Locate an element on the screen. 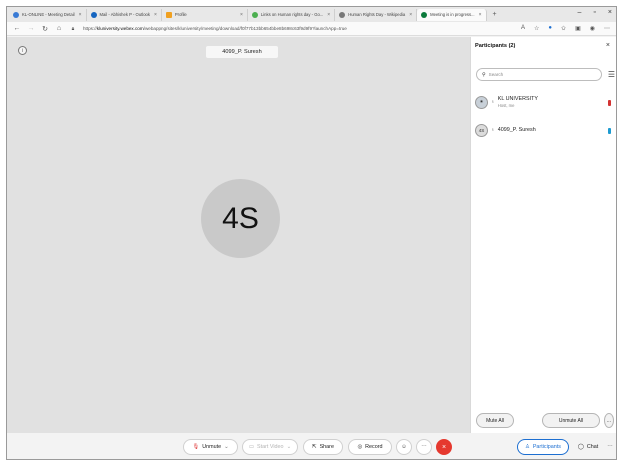  participants-label: Participants is located at coordinates (546, 447).